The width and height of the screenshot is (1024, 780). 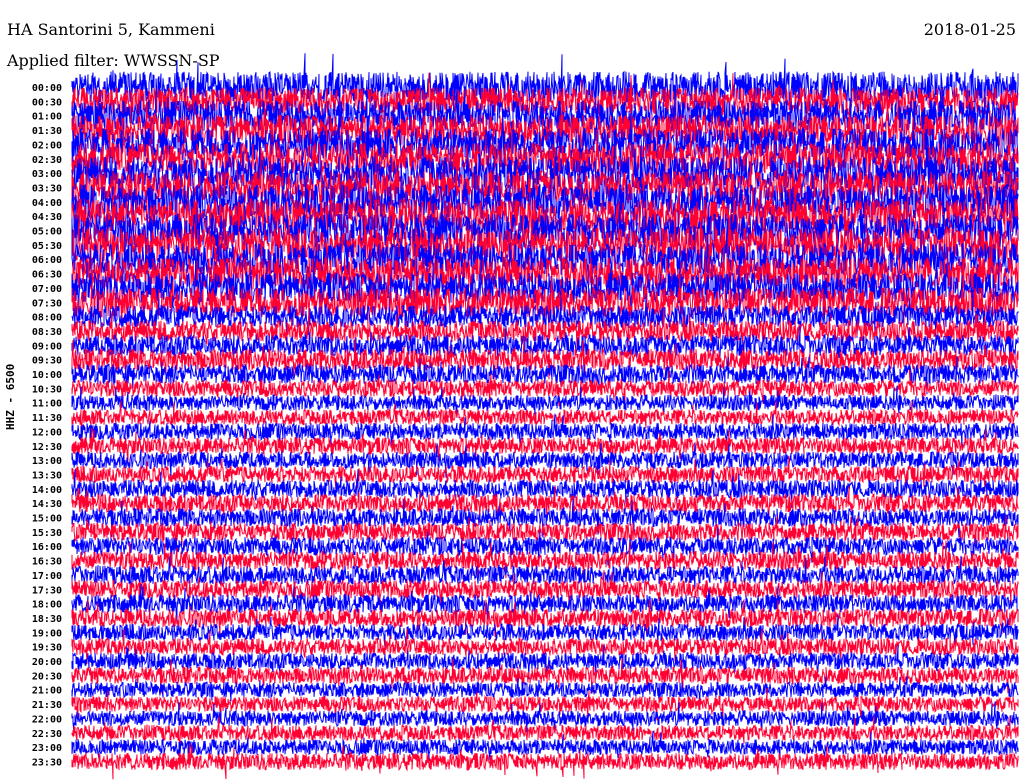 What do you see at coordinates (47, 461) in the screenshot?
I see `time-tick-label: 13:00` at bounding box center [47, 461].